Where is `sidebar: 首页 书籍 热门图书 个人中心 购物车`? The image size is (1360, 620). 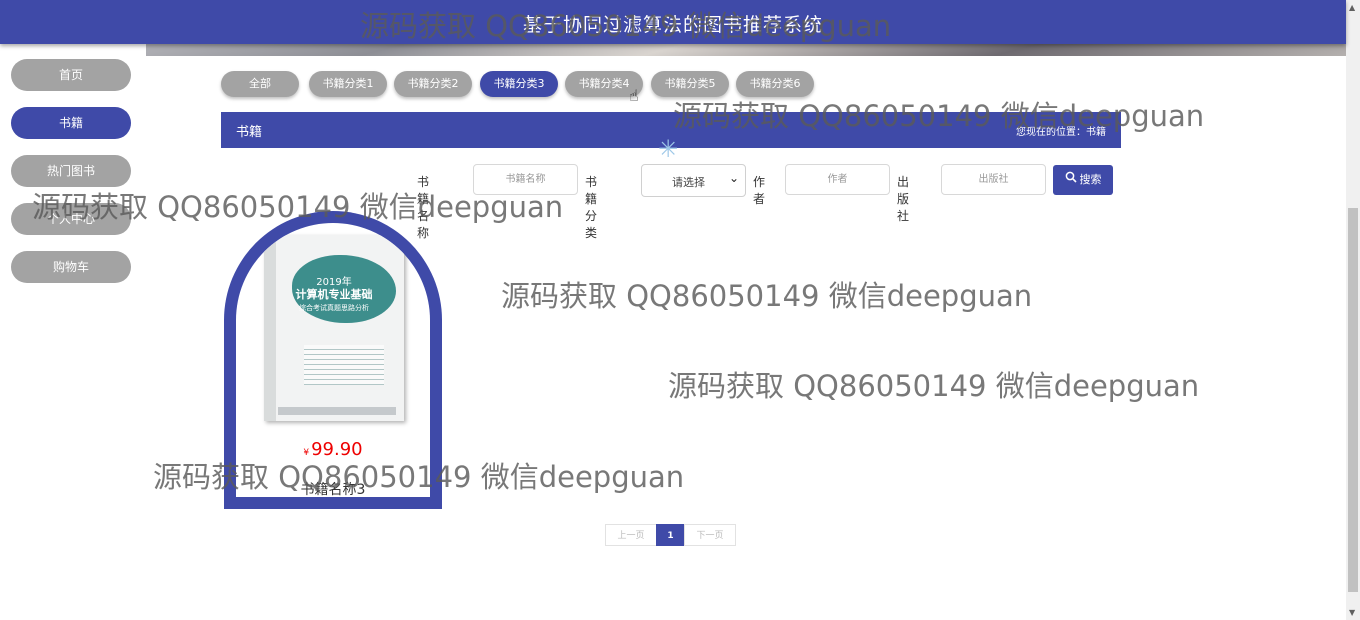 sidebar: 首页 书籍 热门图书 个人中心 购物车 is located at coordinates (71, 179).